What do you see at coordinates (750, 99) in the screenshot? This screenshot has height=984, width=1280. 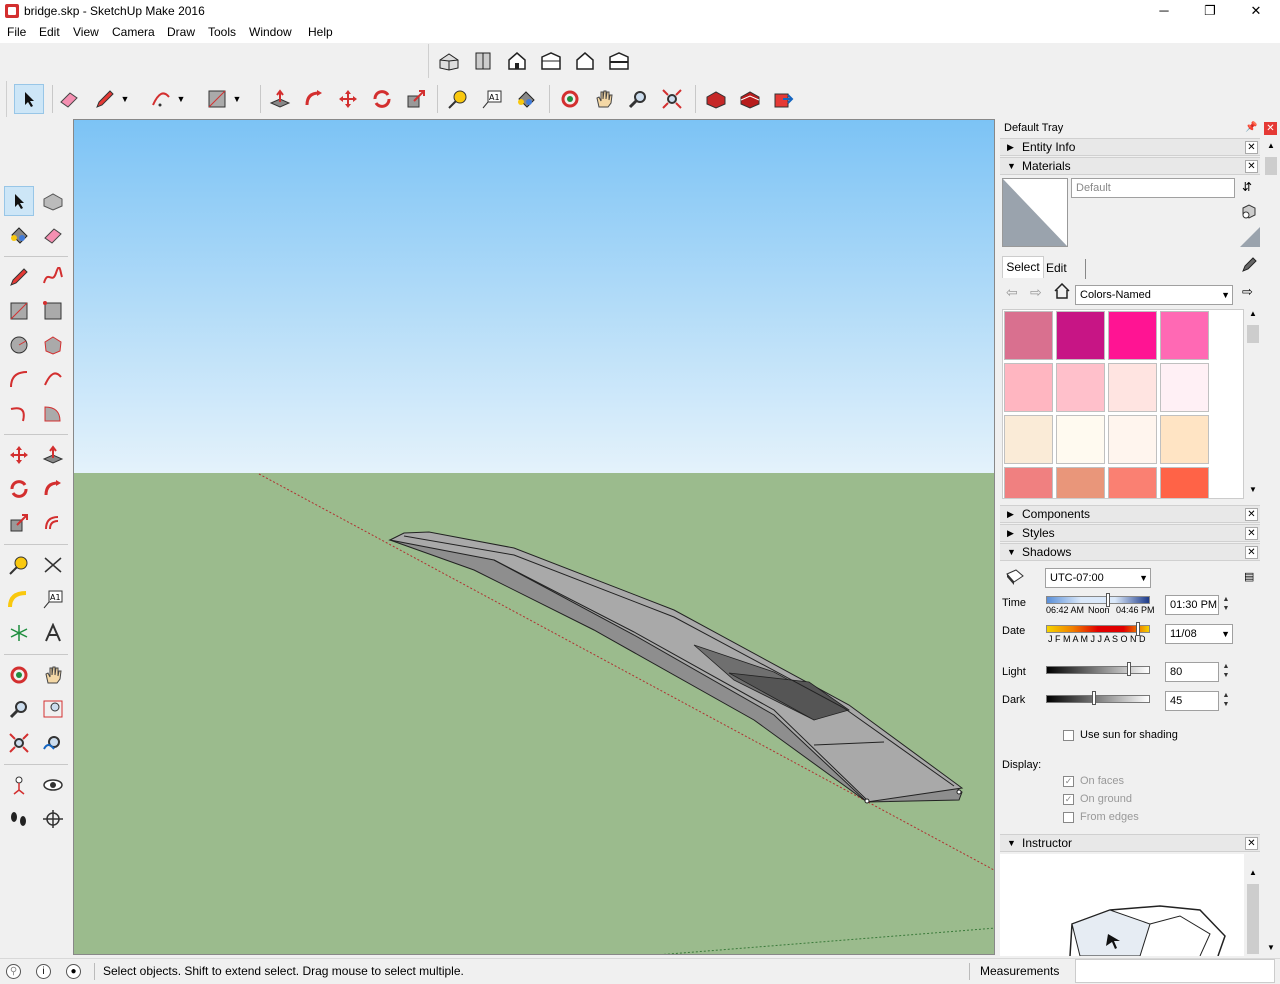 I see `extension-warehouse-icon` at bounding box center [750, 99].